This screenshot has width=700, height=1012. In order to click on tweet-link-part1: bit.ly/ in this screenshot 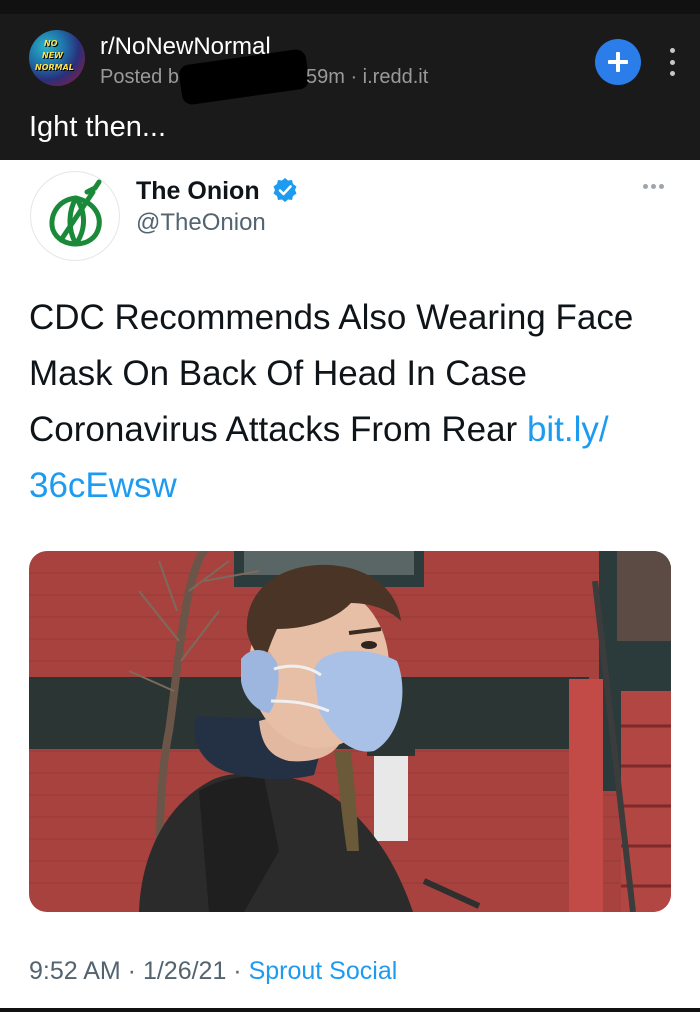, I will do `click(568, 429)`.